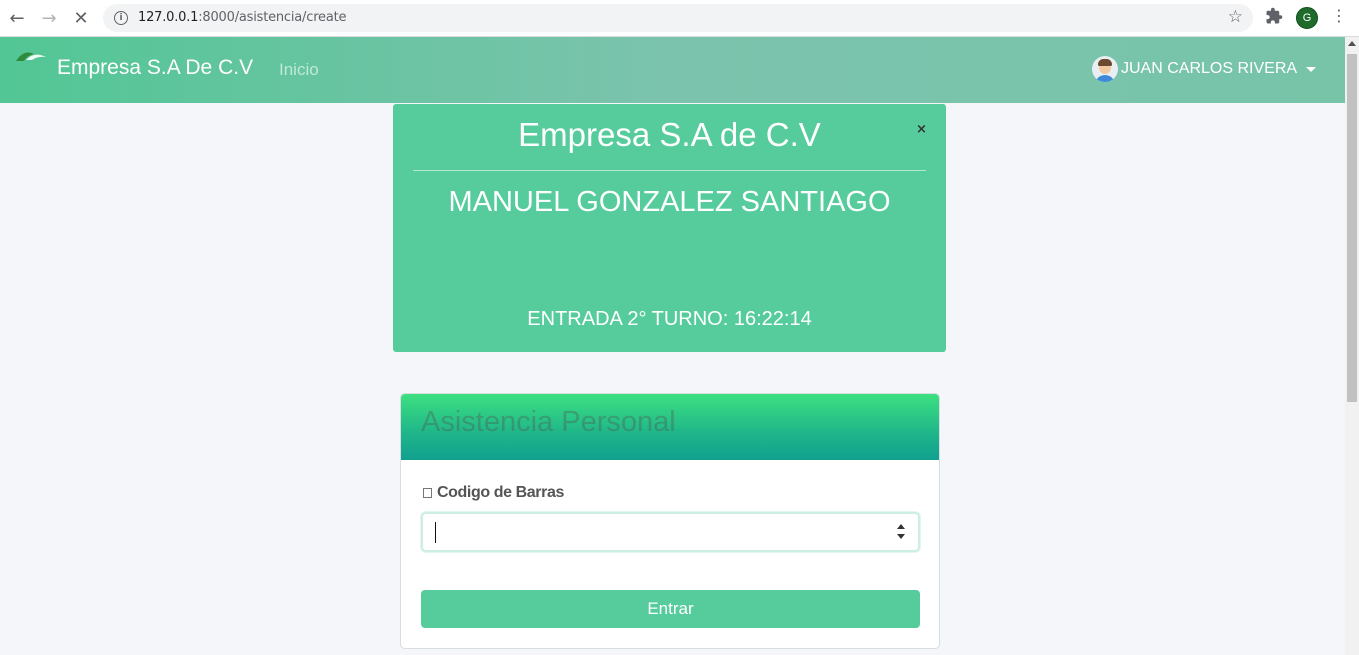  I want to click on barcode-field-label: Codigo de Barras, so click(493, 493).